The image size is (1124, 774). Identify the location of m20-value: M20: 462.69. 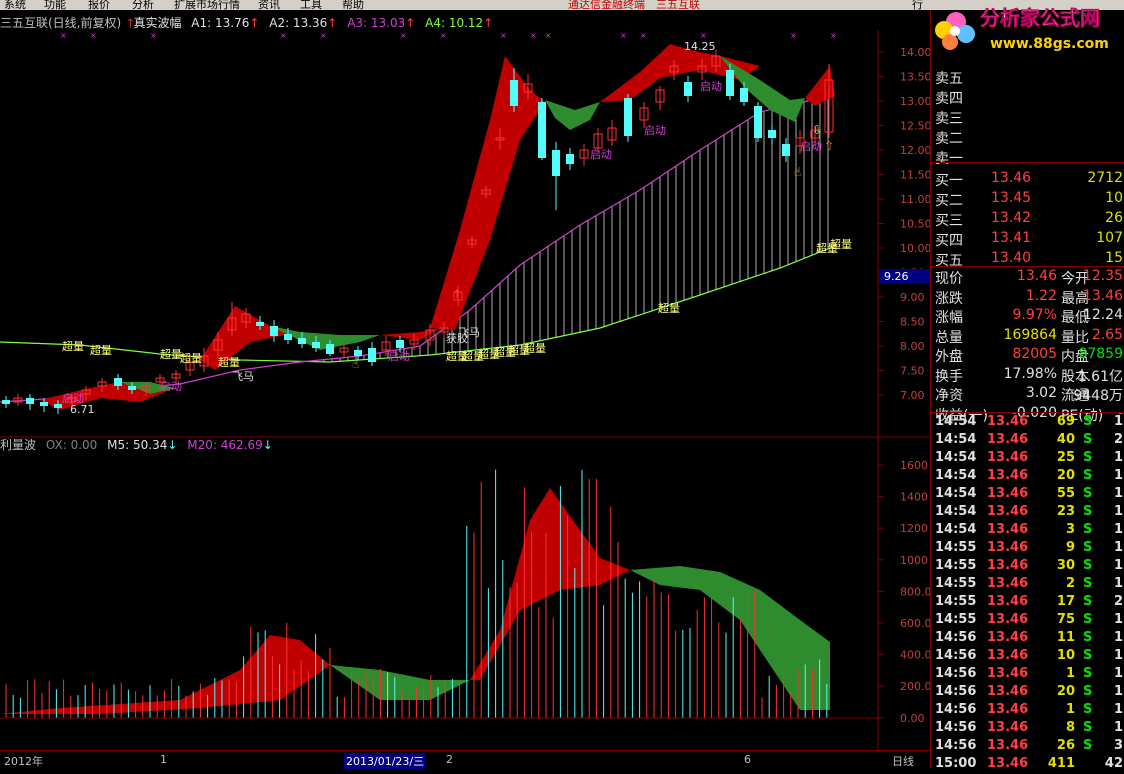
(224, 445).